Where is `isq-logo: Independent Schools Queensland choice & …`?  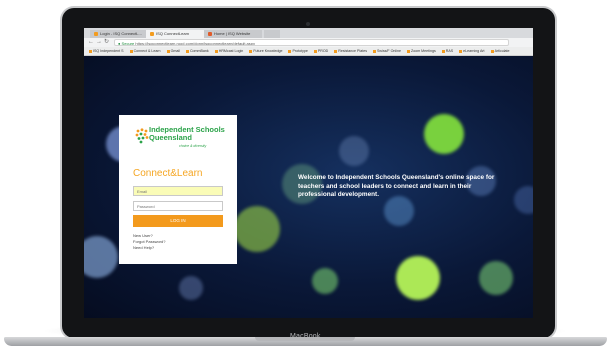 isq-logo: Independent Schools Queensland choice & … is located at coordinates (180, 143).